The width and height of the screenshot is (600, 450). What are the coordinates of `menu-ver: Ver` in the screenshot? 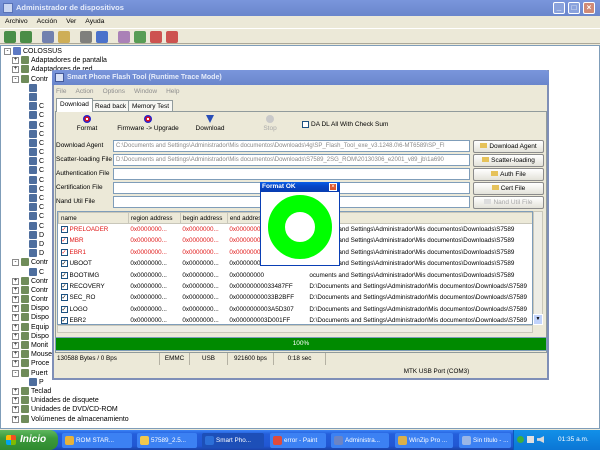 It's located at (71, 21).